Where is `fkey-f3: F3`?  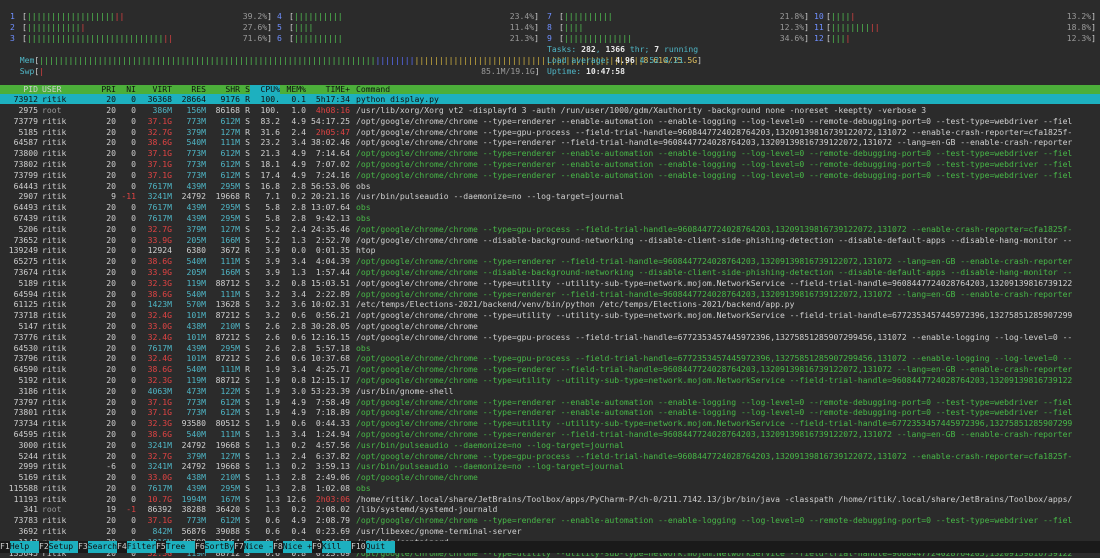
fkey-f3: F3 is located at coordinates (83, 547).